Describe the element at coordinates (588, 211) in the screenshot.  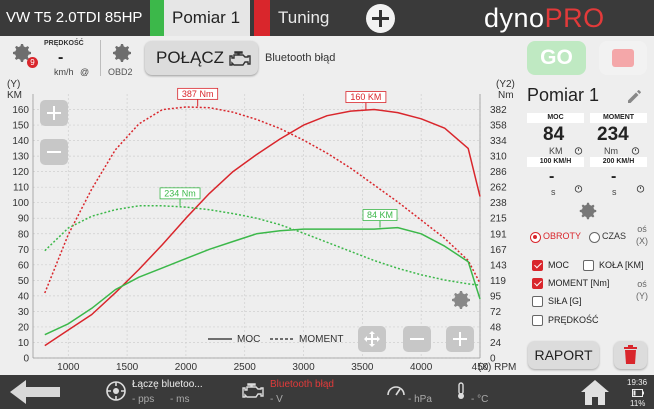
I see `panel-settings-gear-icon` at that location.